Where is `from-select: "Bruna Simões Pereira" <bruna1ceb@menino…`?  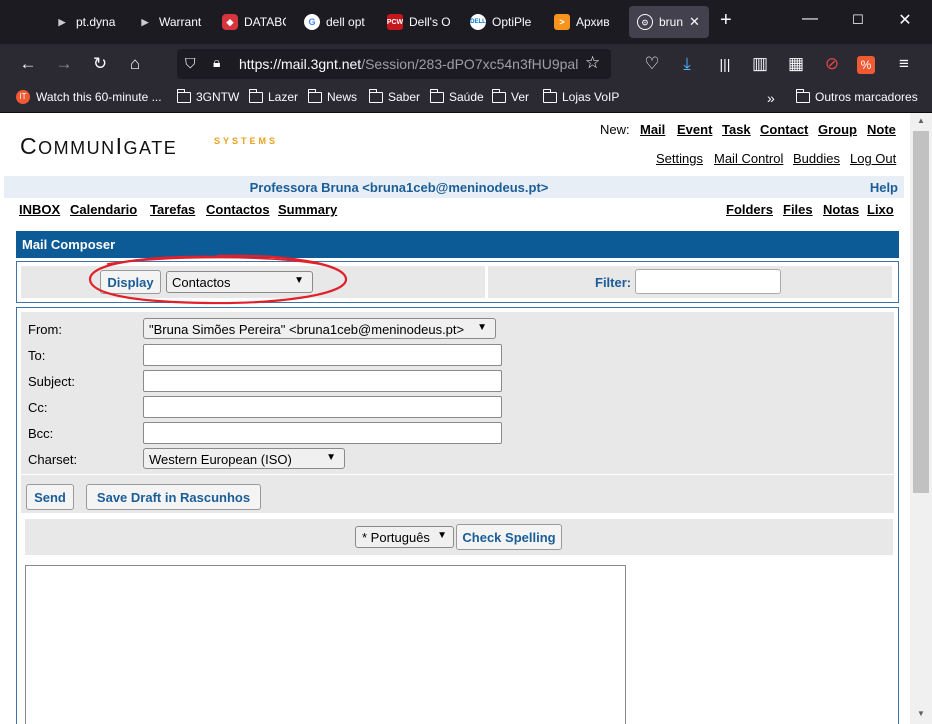 from-select: "Bruna Simões Pereira" <bruna1ceb@menino… is located at coordinates (319, 328).